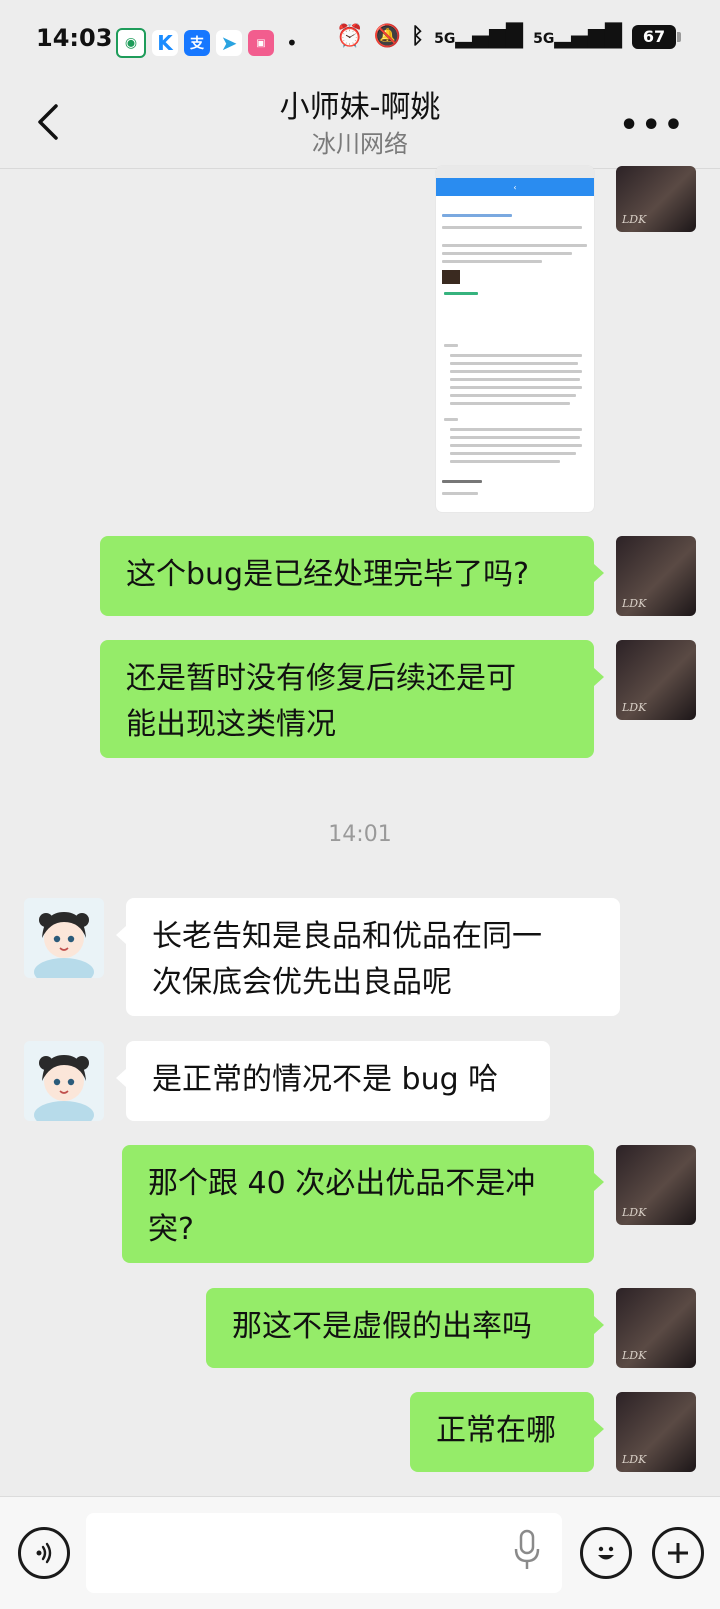 This screenshot has height=1609, width=720. Describe the element at coordinates (360, 125) in the screenshot. I see `chat-header: 小师妹-啊姚 冰川网络 •••` at that location.